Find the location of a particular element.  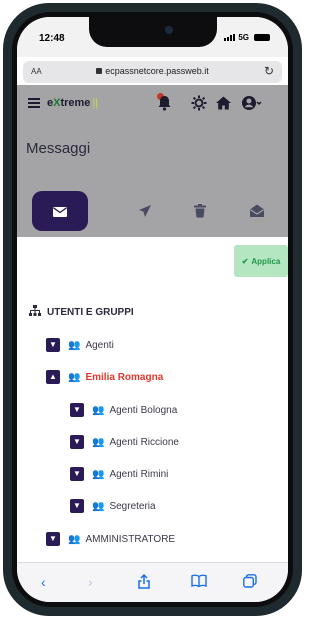

tab-read is located at coordinates (257, 210).